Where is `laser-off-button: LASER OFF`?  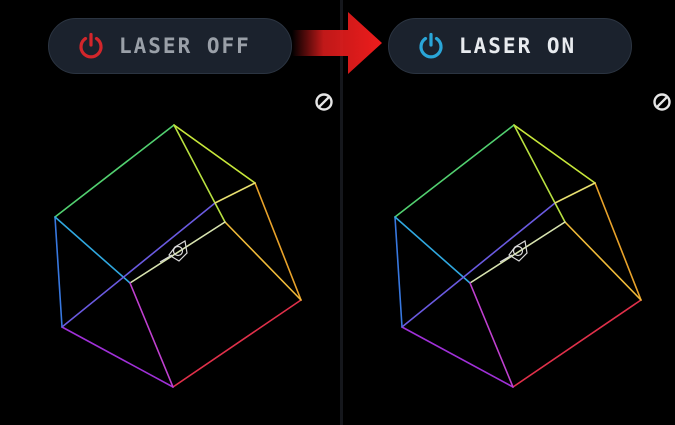
laser-off-button: LASER OFF is located at coordinates (170, 46).